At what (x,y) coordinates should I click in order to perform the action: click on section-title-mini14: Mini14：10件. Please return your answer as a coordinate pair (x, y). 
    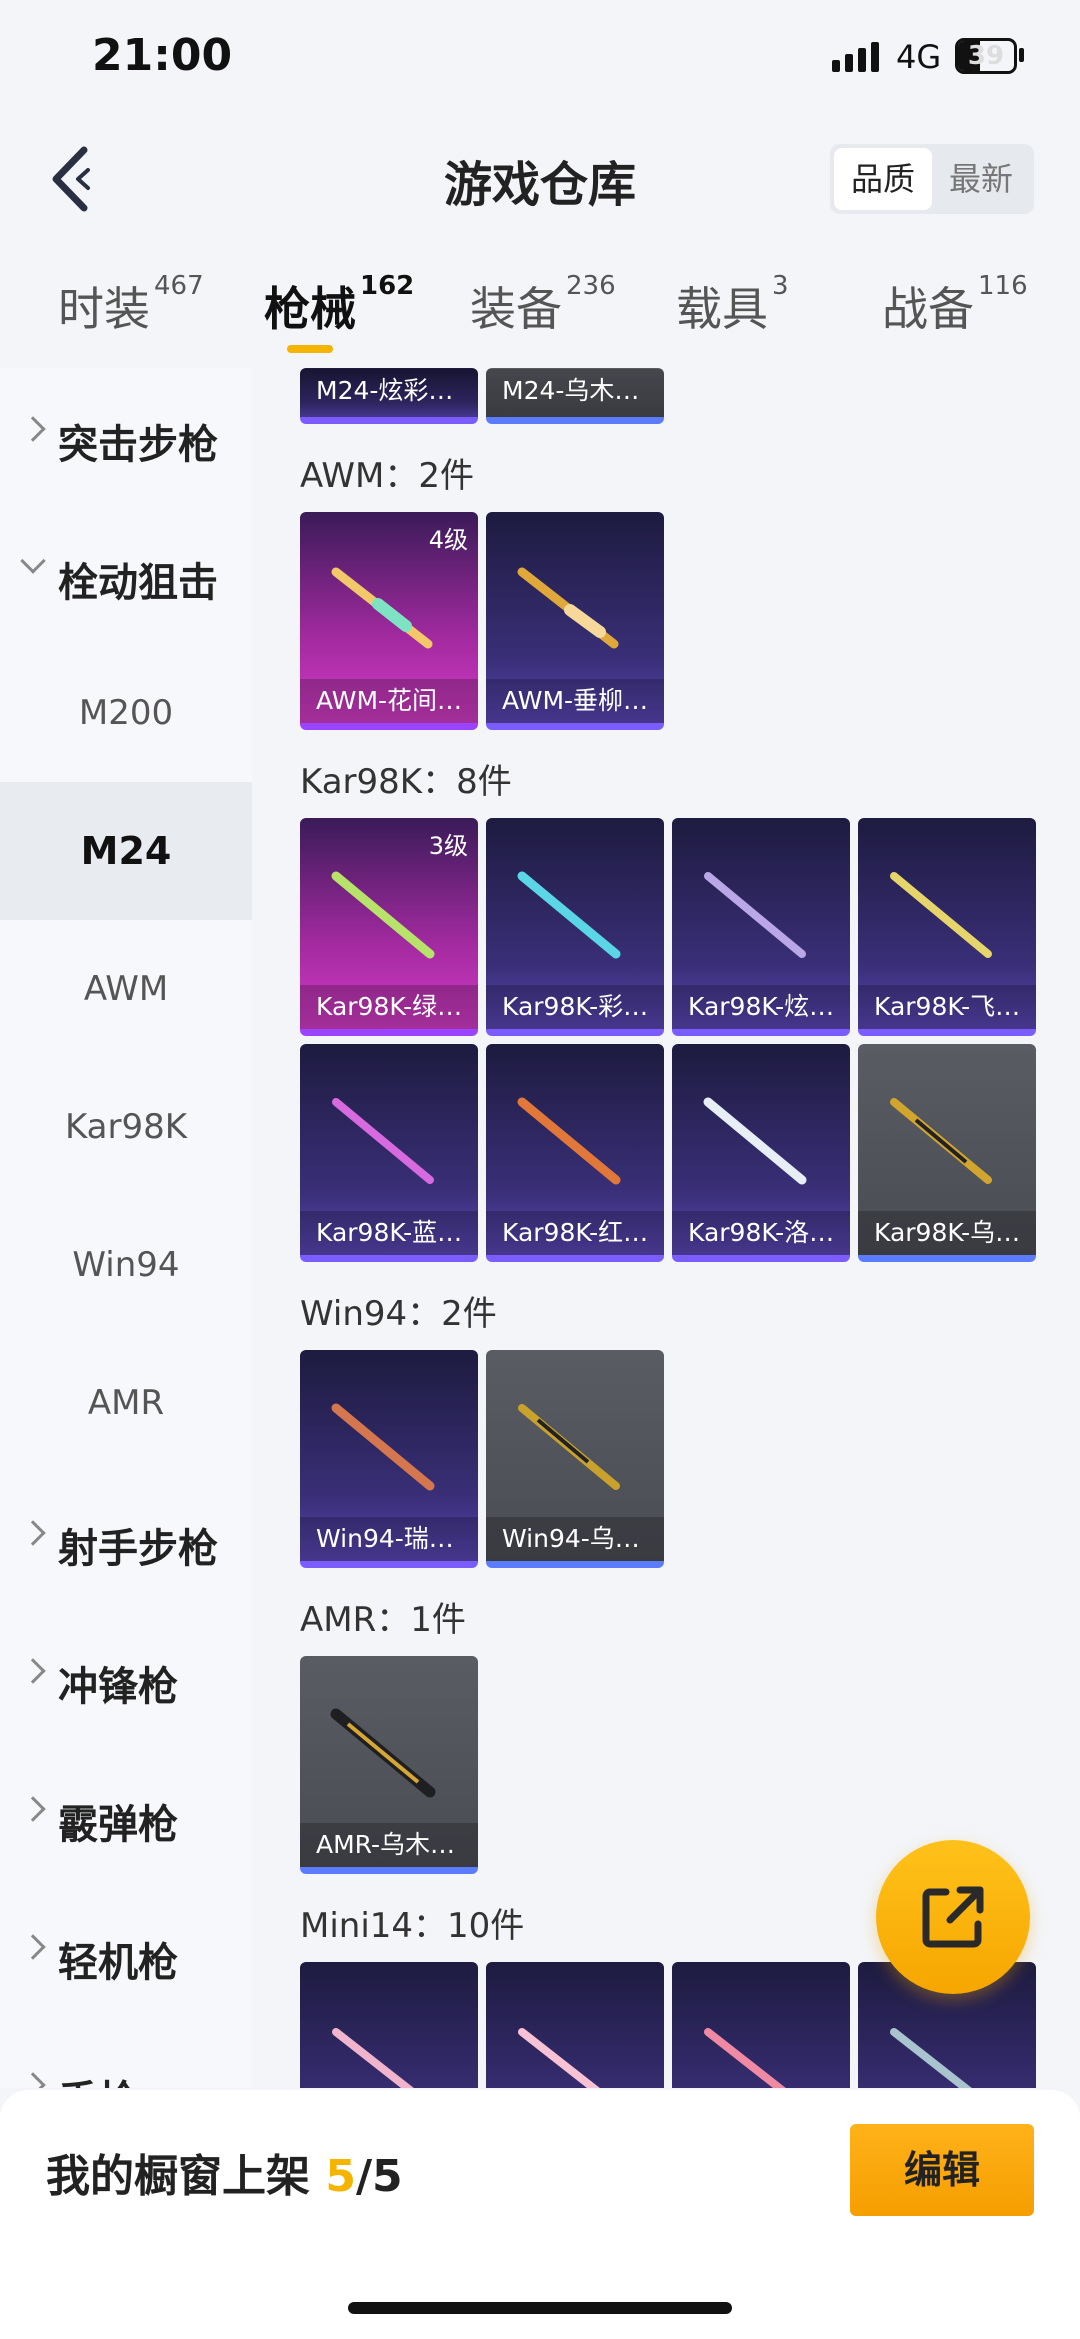
    Looking at the image, I should click on (412, 1926).